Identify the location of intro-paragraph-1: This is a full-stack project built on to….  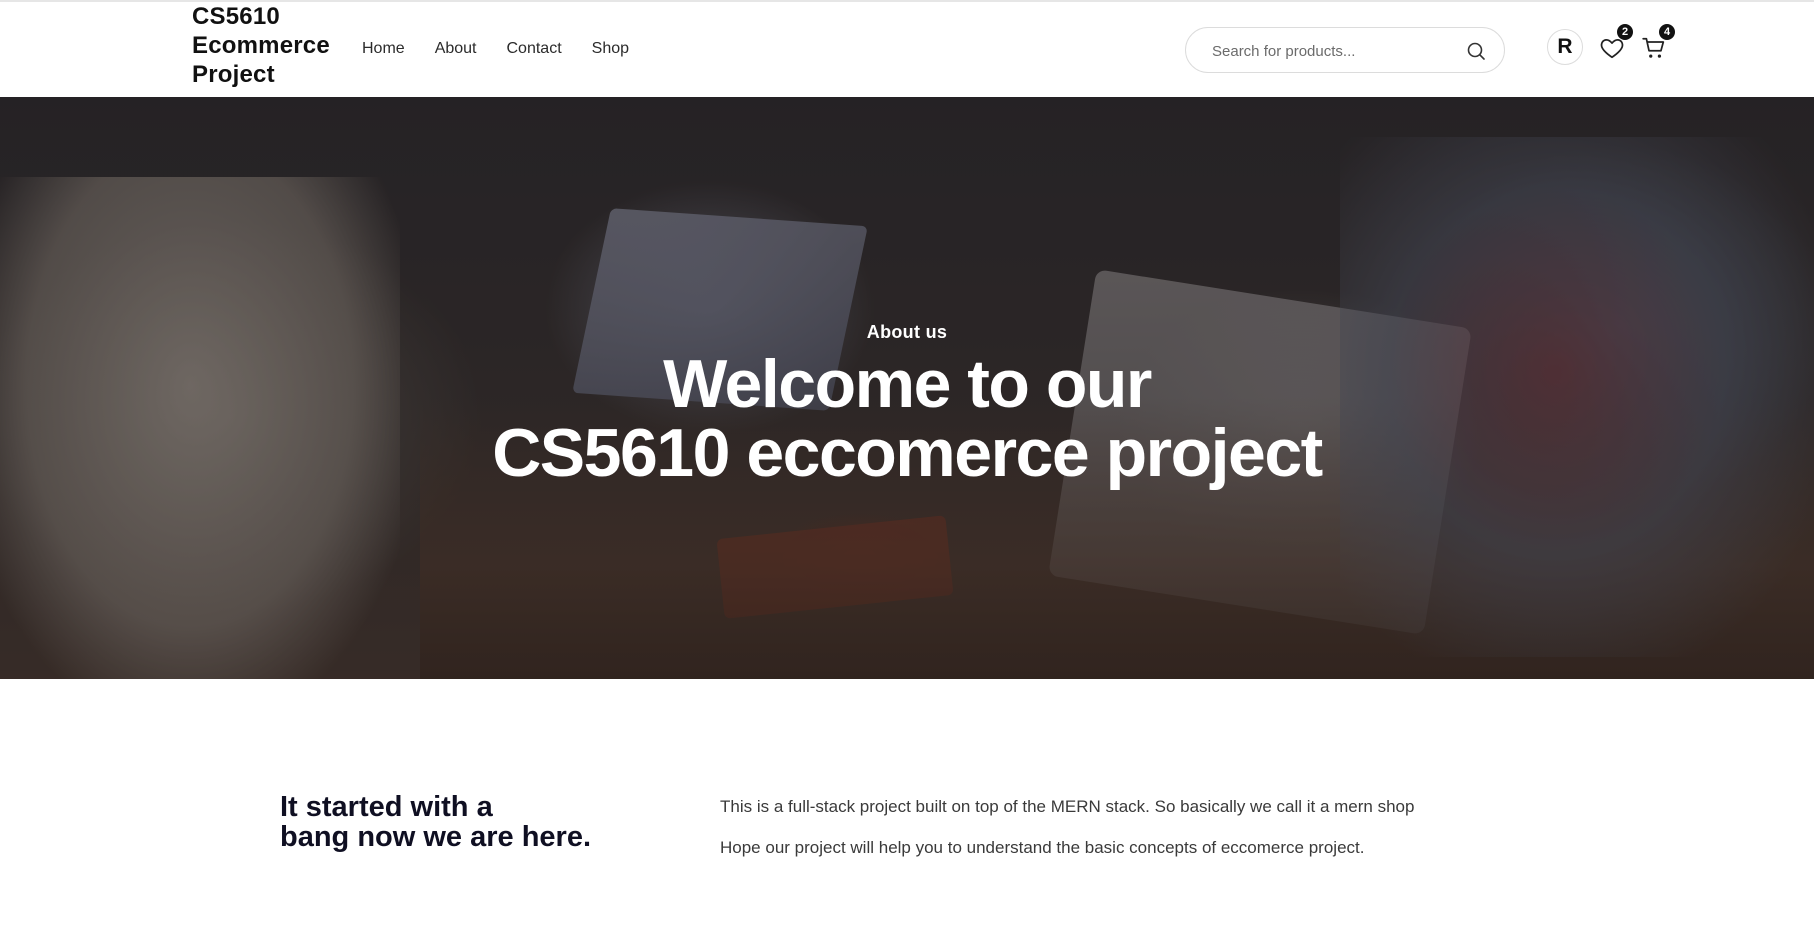
(1067, 806).